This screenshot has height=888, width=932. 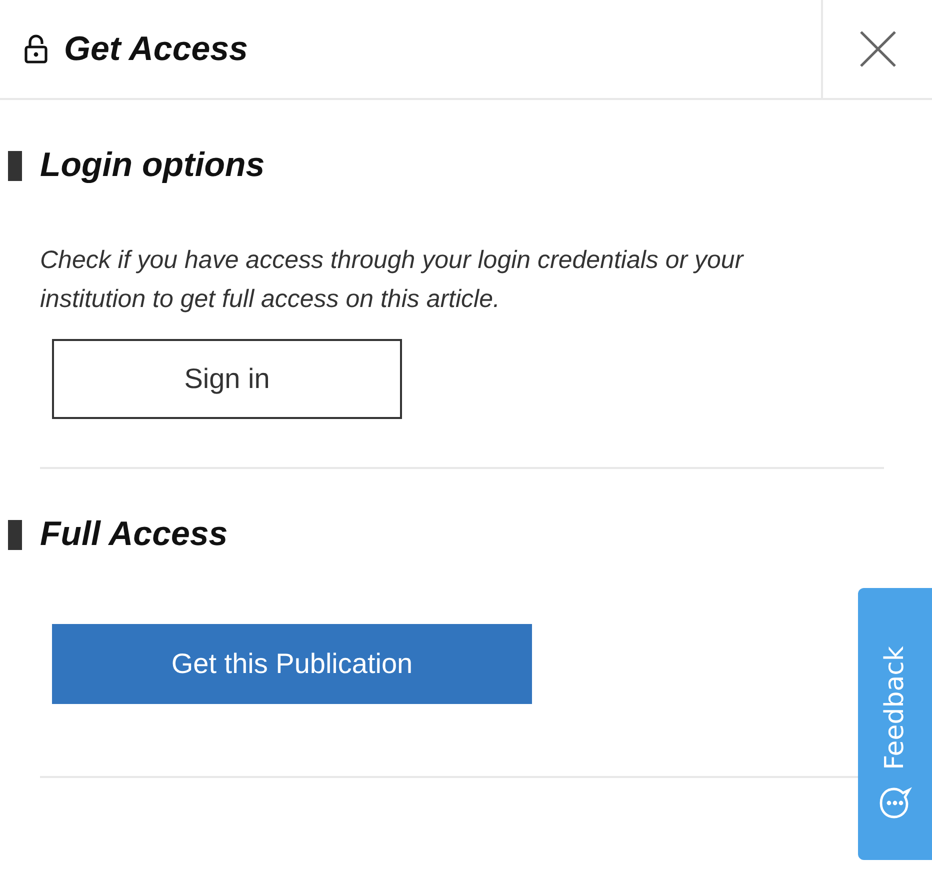 What do you see at coordinates (156, 49) in the screenshot?
I see `dialog-title: Get Access` at bounding box center [156, 49].